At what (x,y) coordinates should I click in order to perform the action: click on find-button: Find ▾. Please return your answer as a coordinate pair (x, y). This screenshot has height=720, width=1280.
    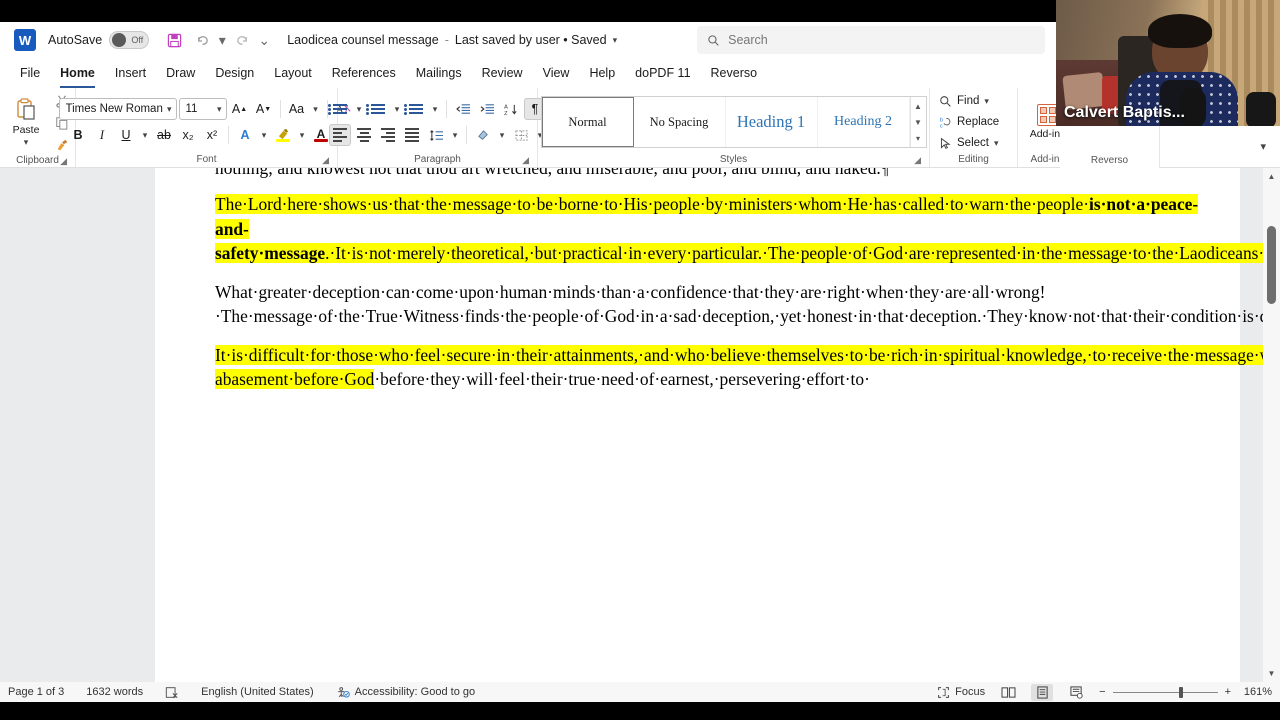
    Looking at the image, I should click on (964, 101).